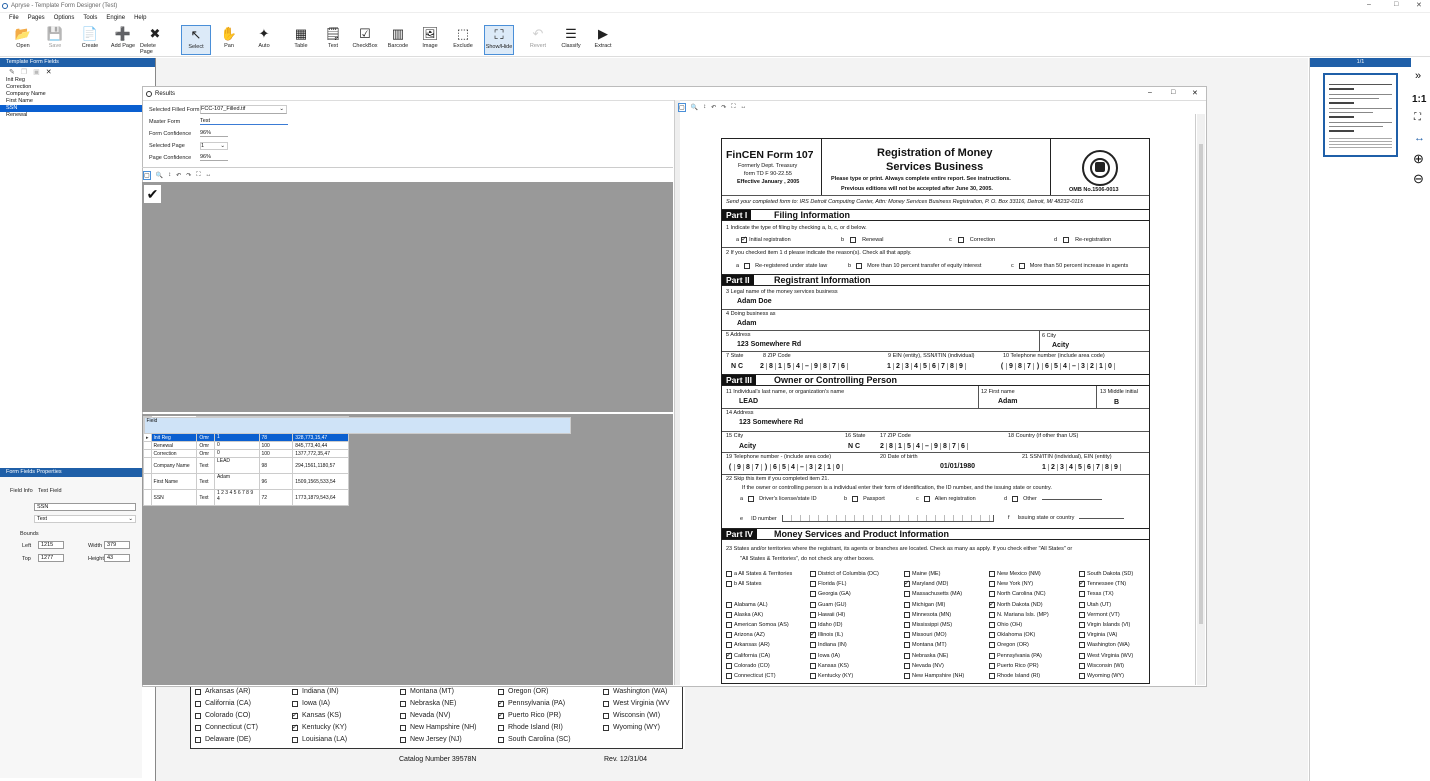  What do you see at coordinates (1195, 93) in the screenshot?
I see `results-close-button: ✕` at bounding box center [1195, 93].